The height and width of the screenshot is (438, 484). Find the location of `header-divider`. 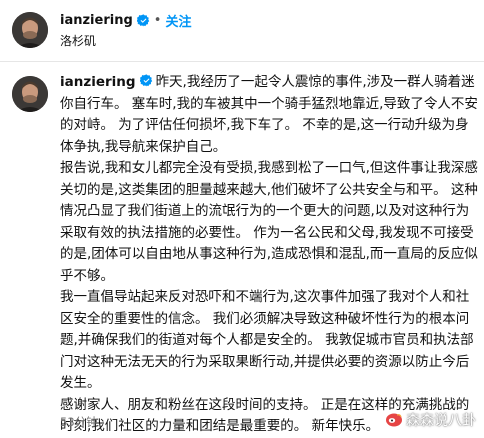

header-divider is located at coordinates (242, 61).